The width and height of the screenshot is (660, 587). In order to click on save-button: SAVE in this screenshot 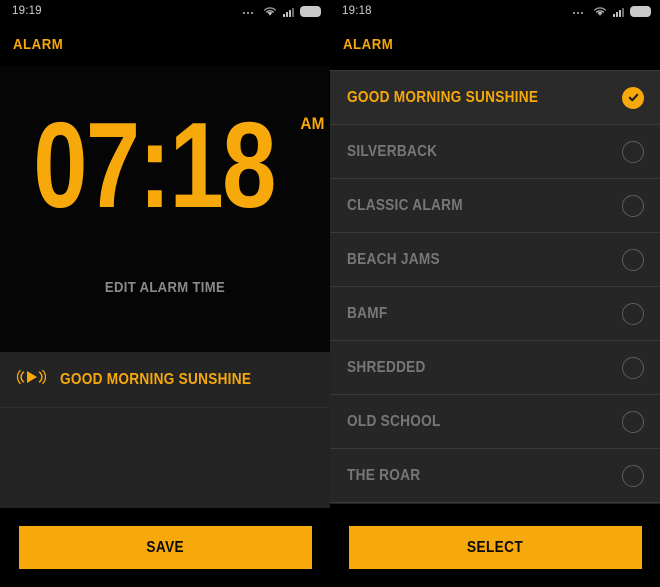, I will do `click(165, 547)`.